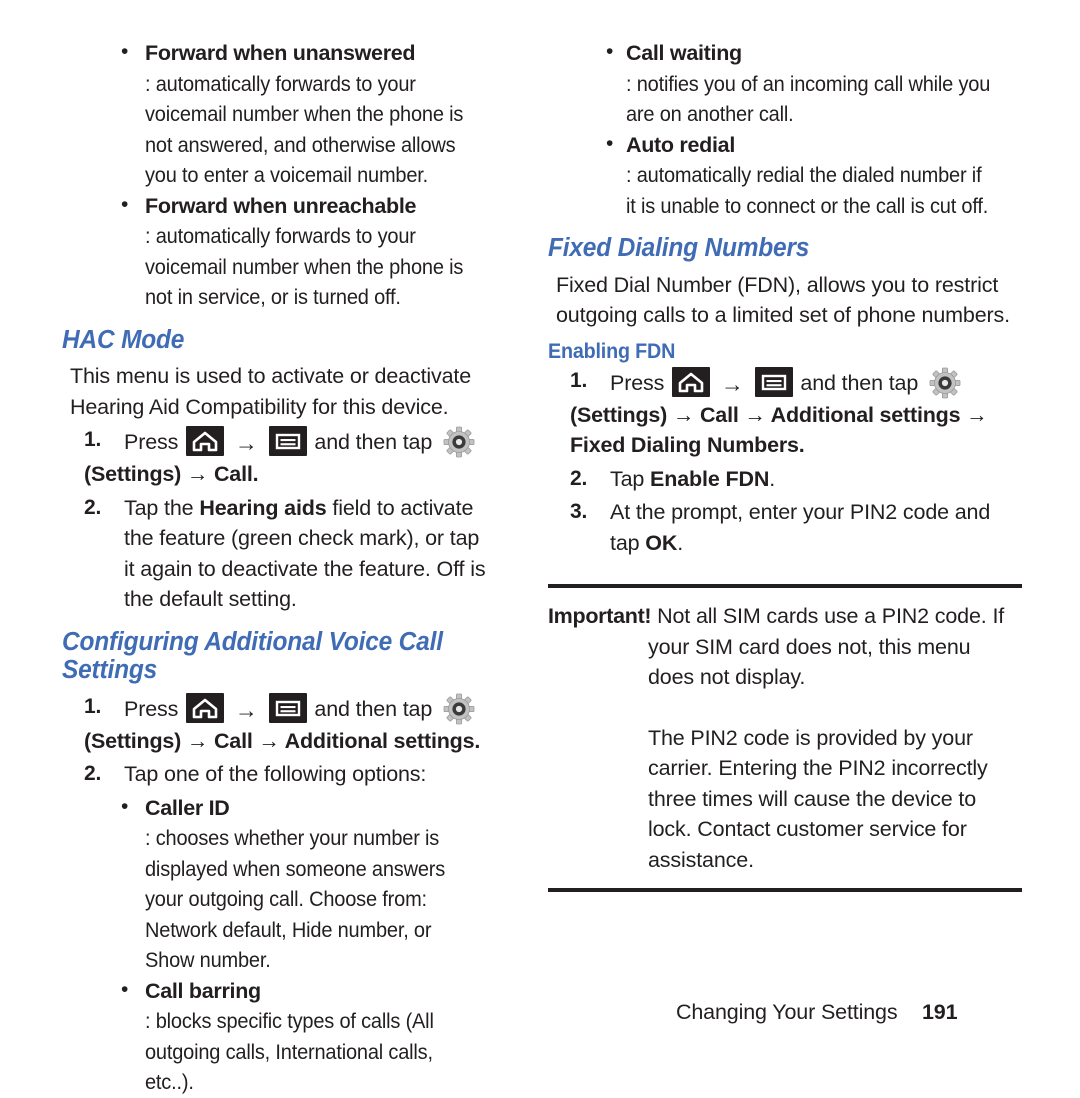 This screenshot has height=1098, width=1080. Describe the element at coordinates (940, 1012) in the screenshot. I see `footer-page-number: 191` at that location.